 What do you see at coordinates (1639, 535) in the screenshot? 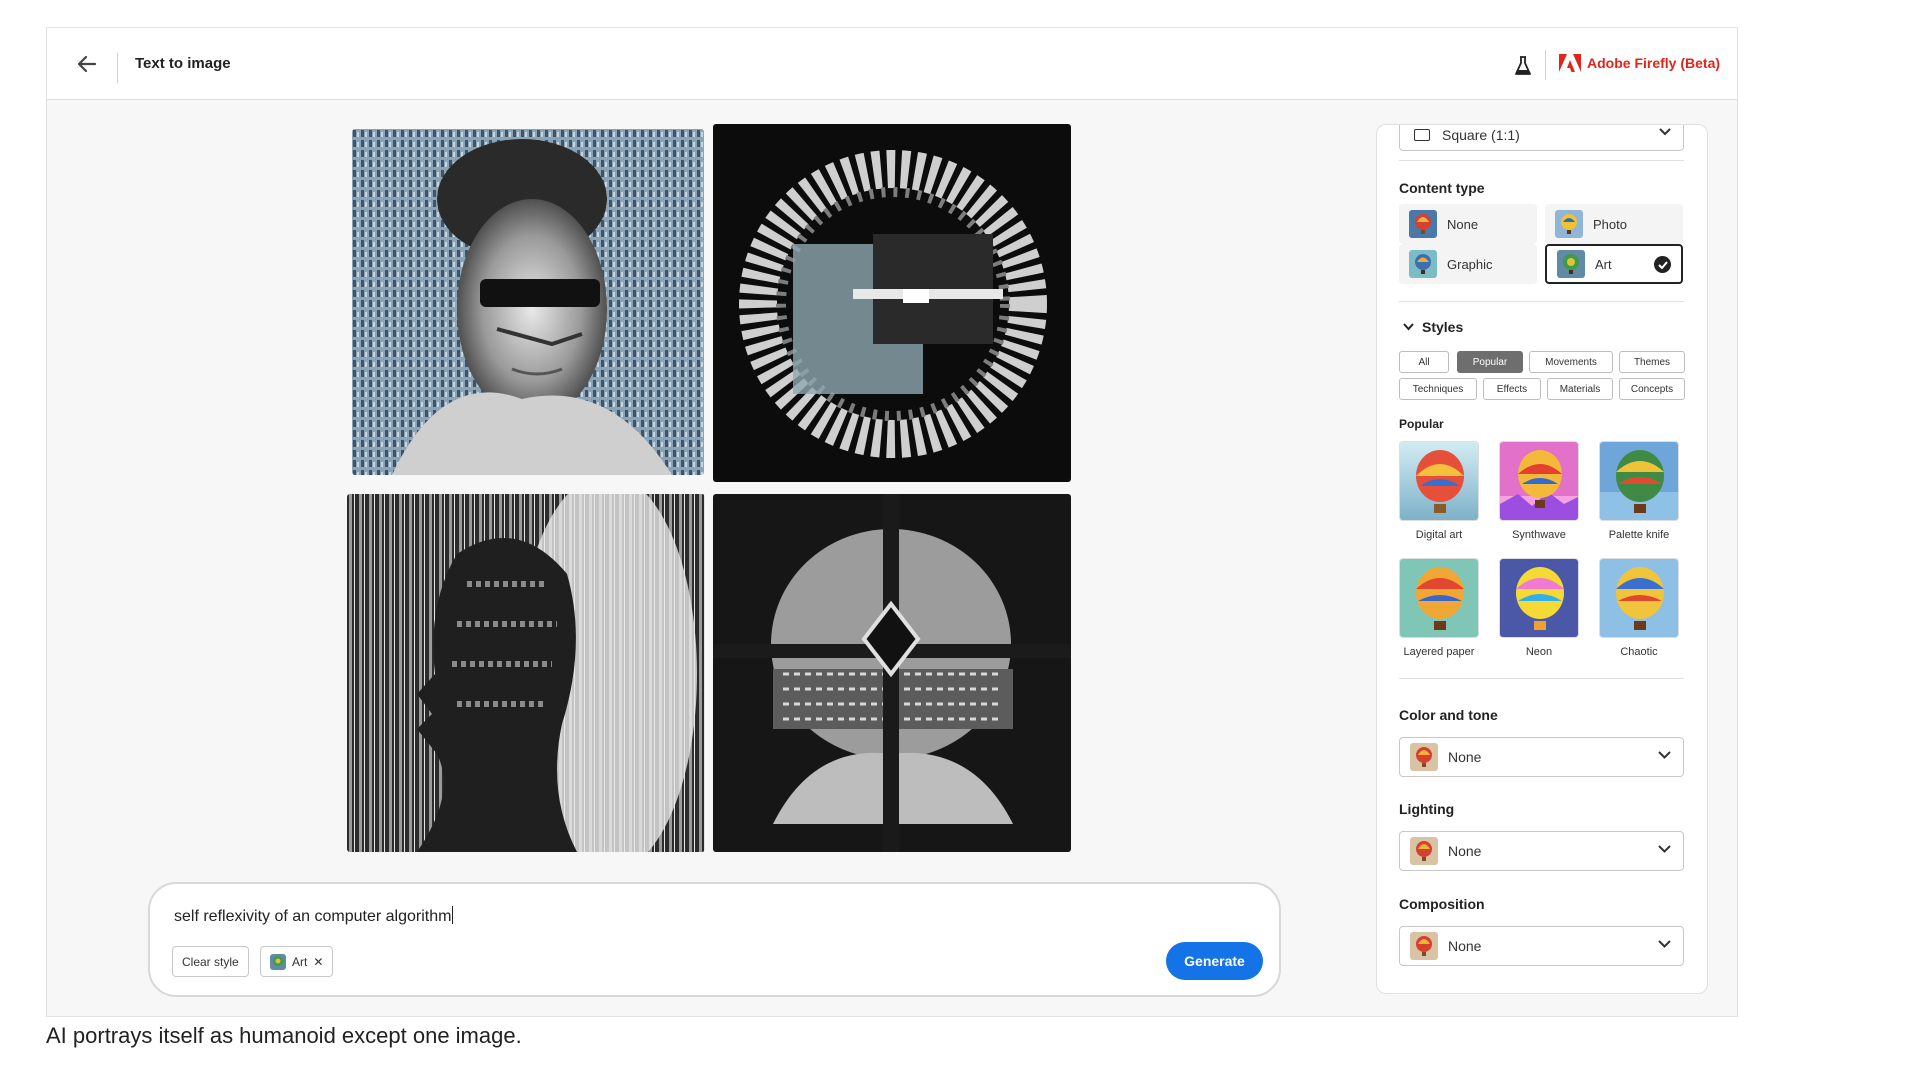
I see `style-label: Palette knife` at bounding box center [1639, 535].